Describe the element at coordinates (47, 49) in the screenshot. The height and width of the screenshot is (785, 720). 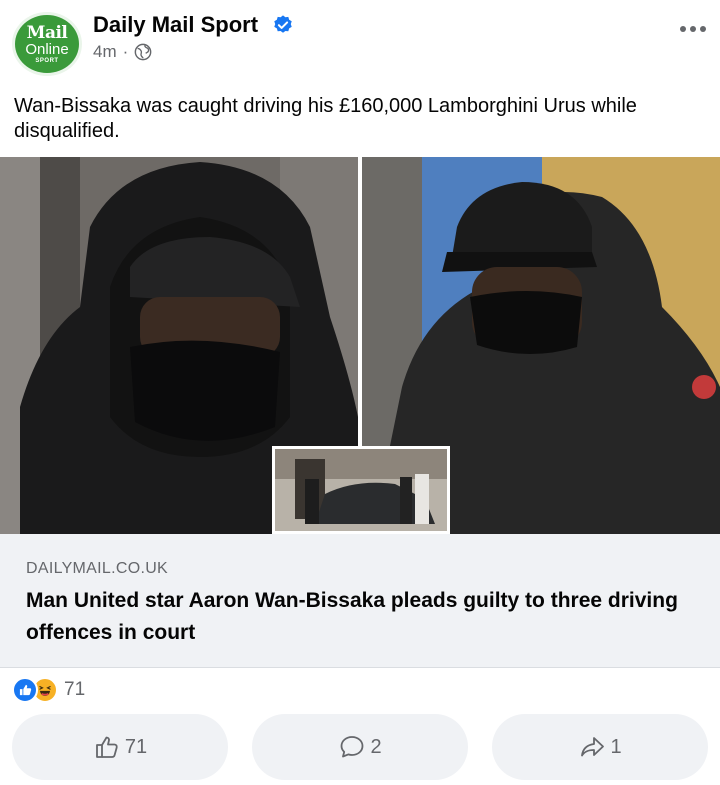
I see `logo-text-online: Online` at that location.